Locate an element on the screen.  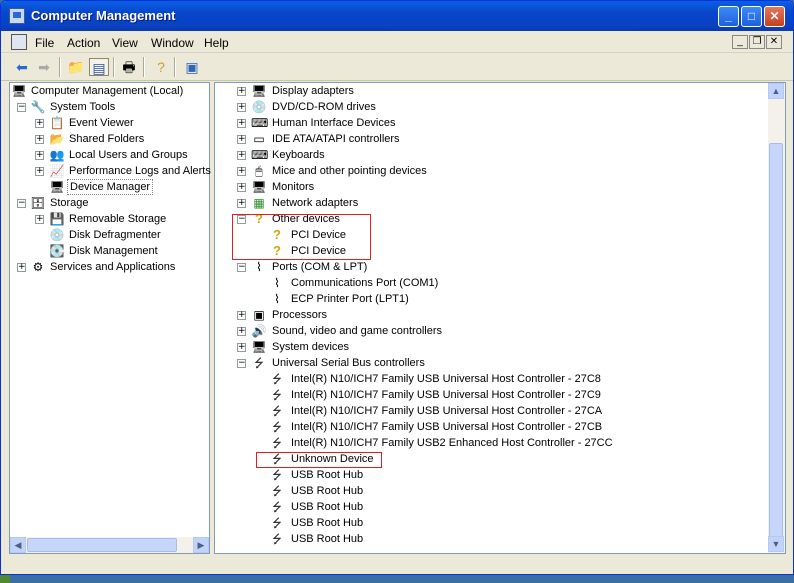
defragmenter-icon: 💿 is located at coordinates (57, 235).